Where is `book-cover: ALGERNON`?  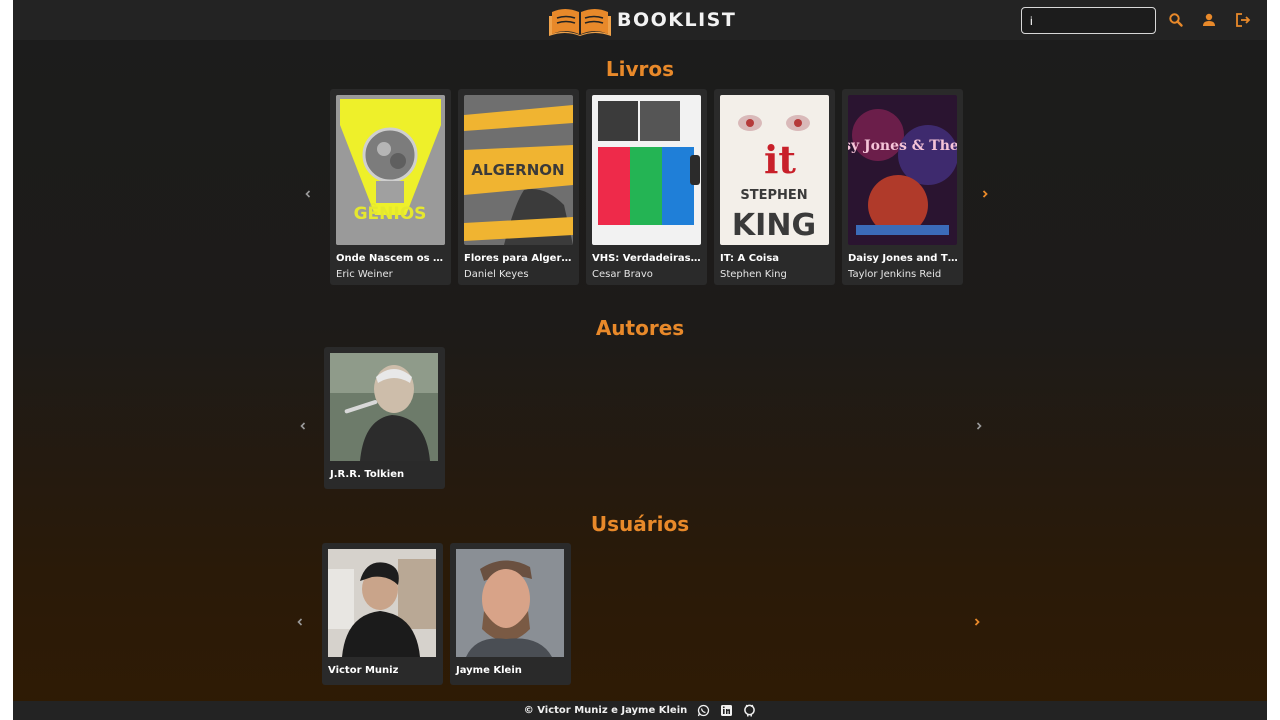
book-cover: ALGERNON is located at coordinates (518, 170).